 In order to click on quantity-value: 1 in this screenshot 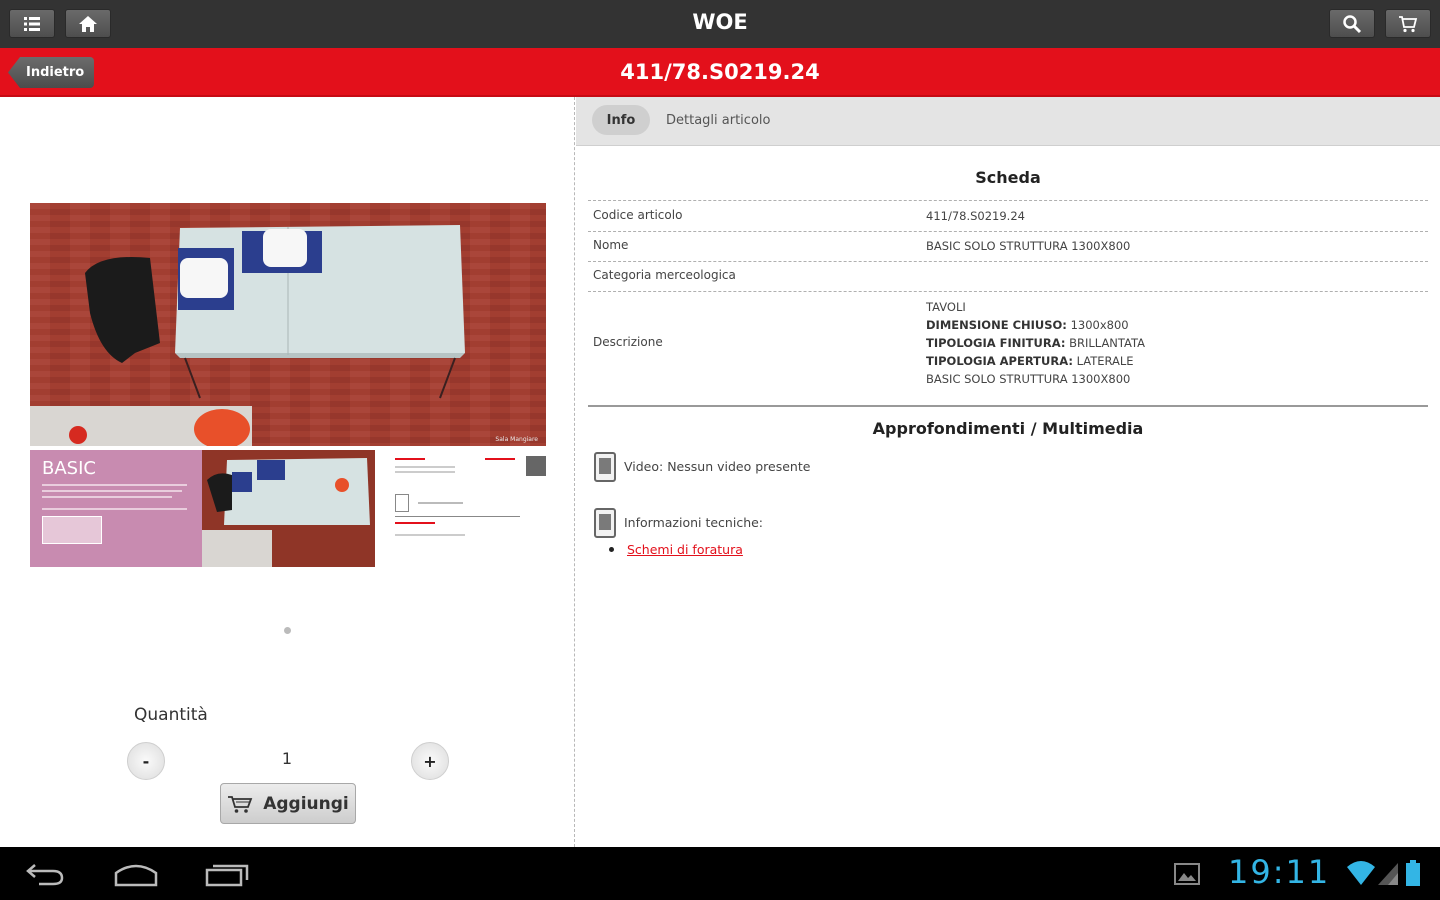, I will do `click(287, 758)`.